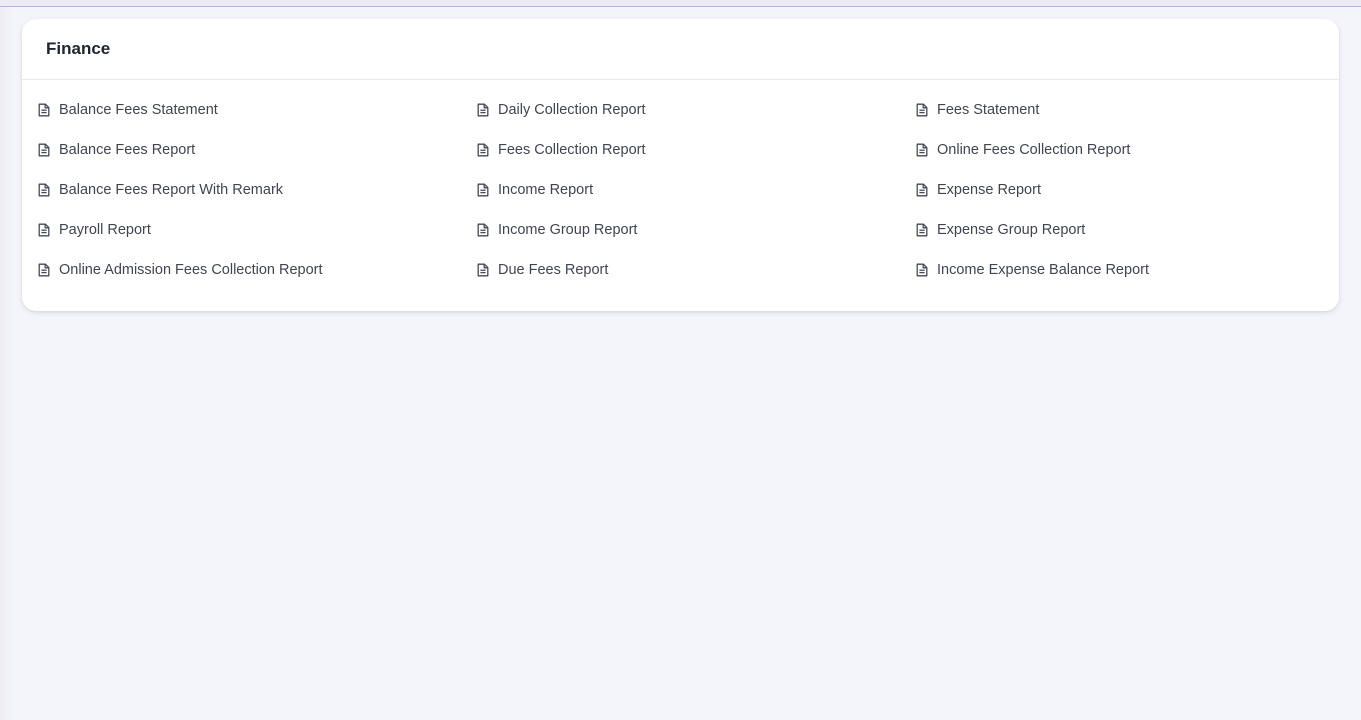 This screenshot has width=1361, height=720. What do you see at coordinates (695, 110) in the screenshot?
I see `report-link: Daily Collection Report` at bounding box center [695, 110].